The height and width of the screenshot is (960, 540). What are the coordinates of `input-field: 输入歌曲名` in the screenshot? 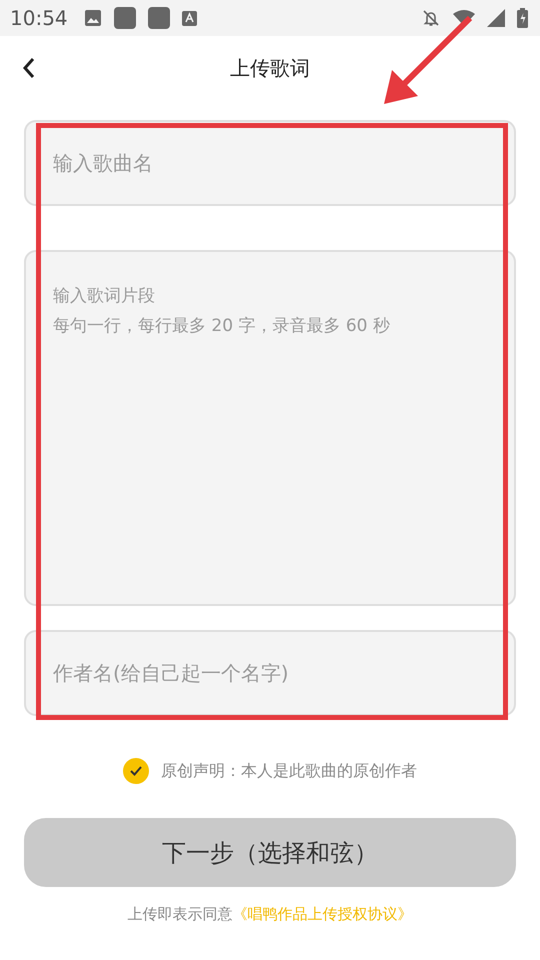 It's located at (270, 163).